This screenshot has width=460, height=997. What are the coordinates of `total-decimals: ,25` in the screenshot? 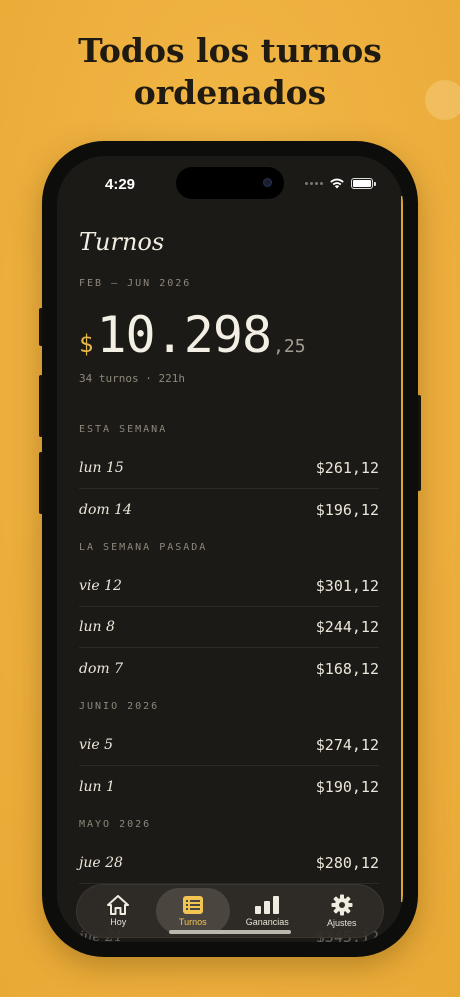 It's located at (289, 346).